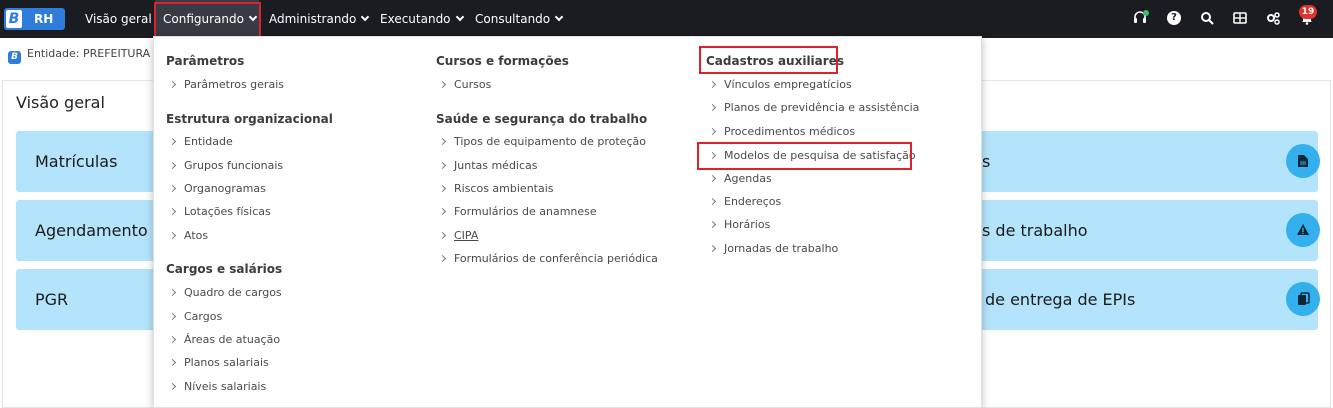 The height and width of the screenshot is (408, 1333). What do you see at coordinates (1303, 299) in the screenshot?
I see `copy-icon` at bounding box center [1303, 299].